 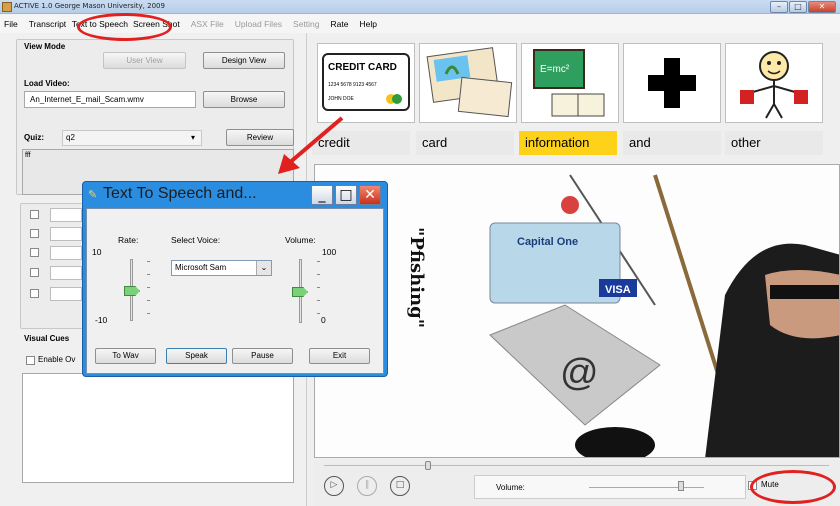 What do you see at coordinates (802, 304) in the screenshot?
I see `face` at bounding box center [802, 304].